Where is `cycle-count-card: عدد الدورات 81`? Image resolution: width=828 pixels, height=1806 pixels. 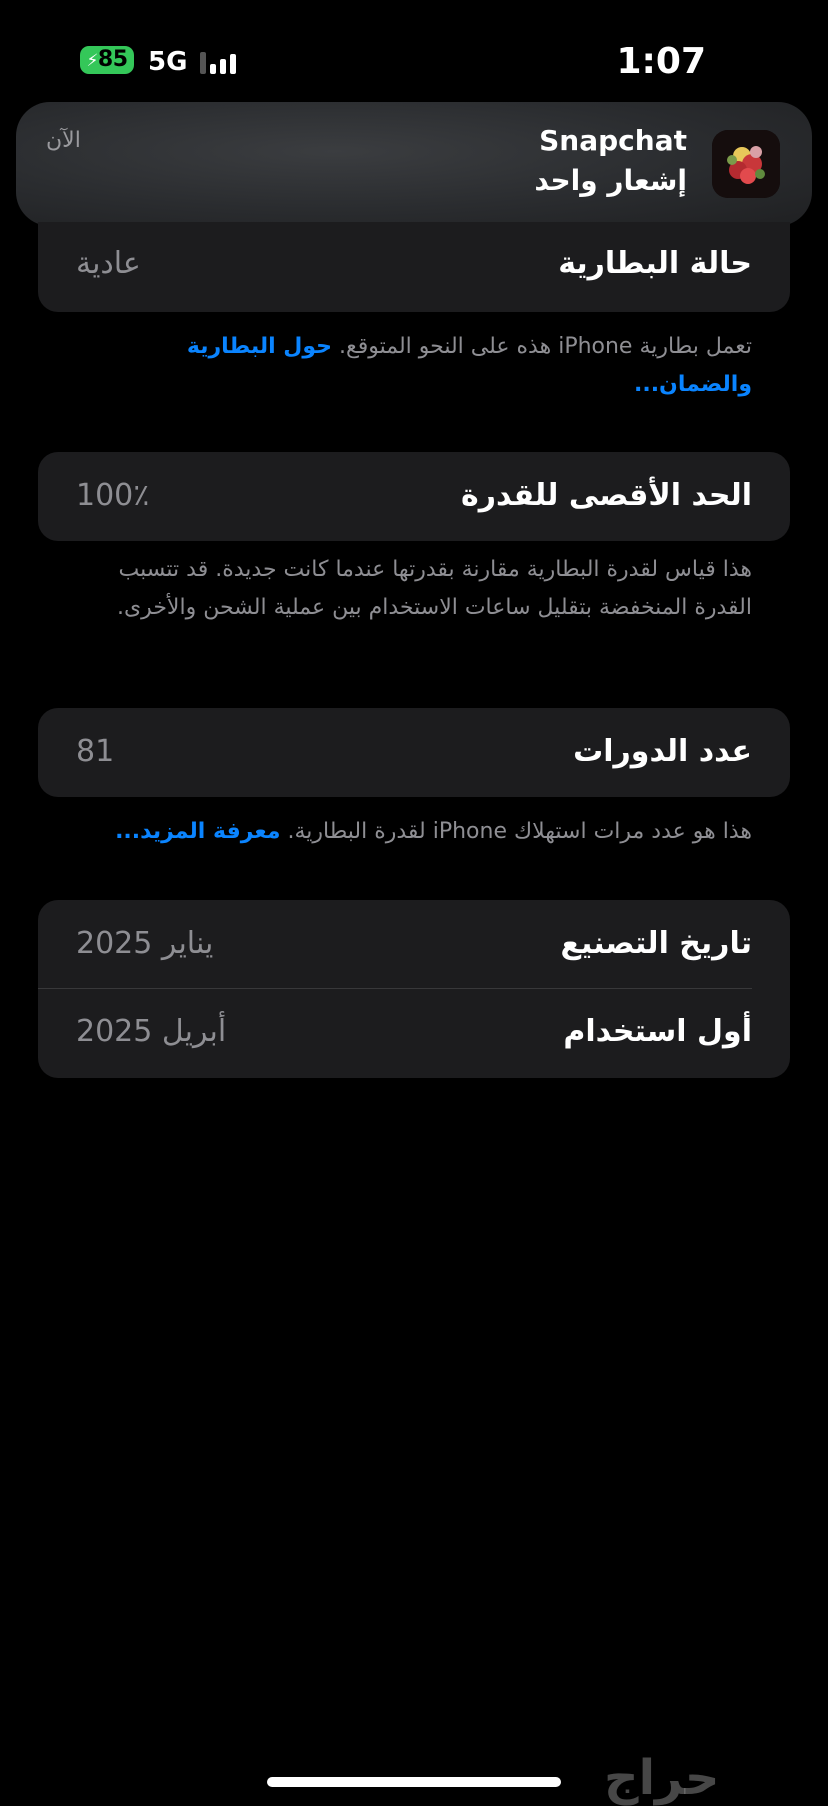
cycle-count-card: عدد الدورات 81 is located at coordinates (414, 752).